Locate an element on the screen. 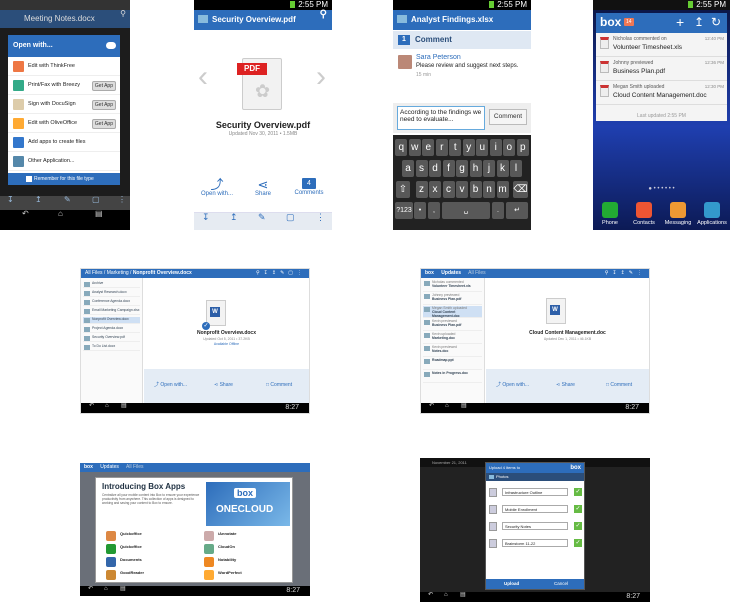 This screenshot has width=730, height=602. open-with-item: Print/Fax with Breezy Get App is located at coordinates (64, 85).